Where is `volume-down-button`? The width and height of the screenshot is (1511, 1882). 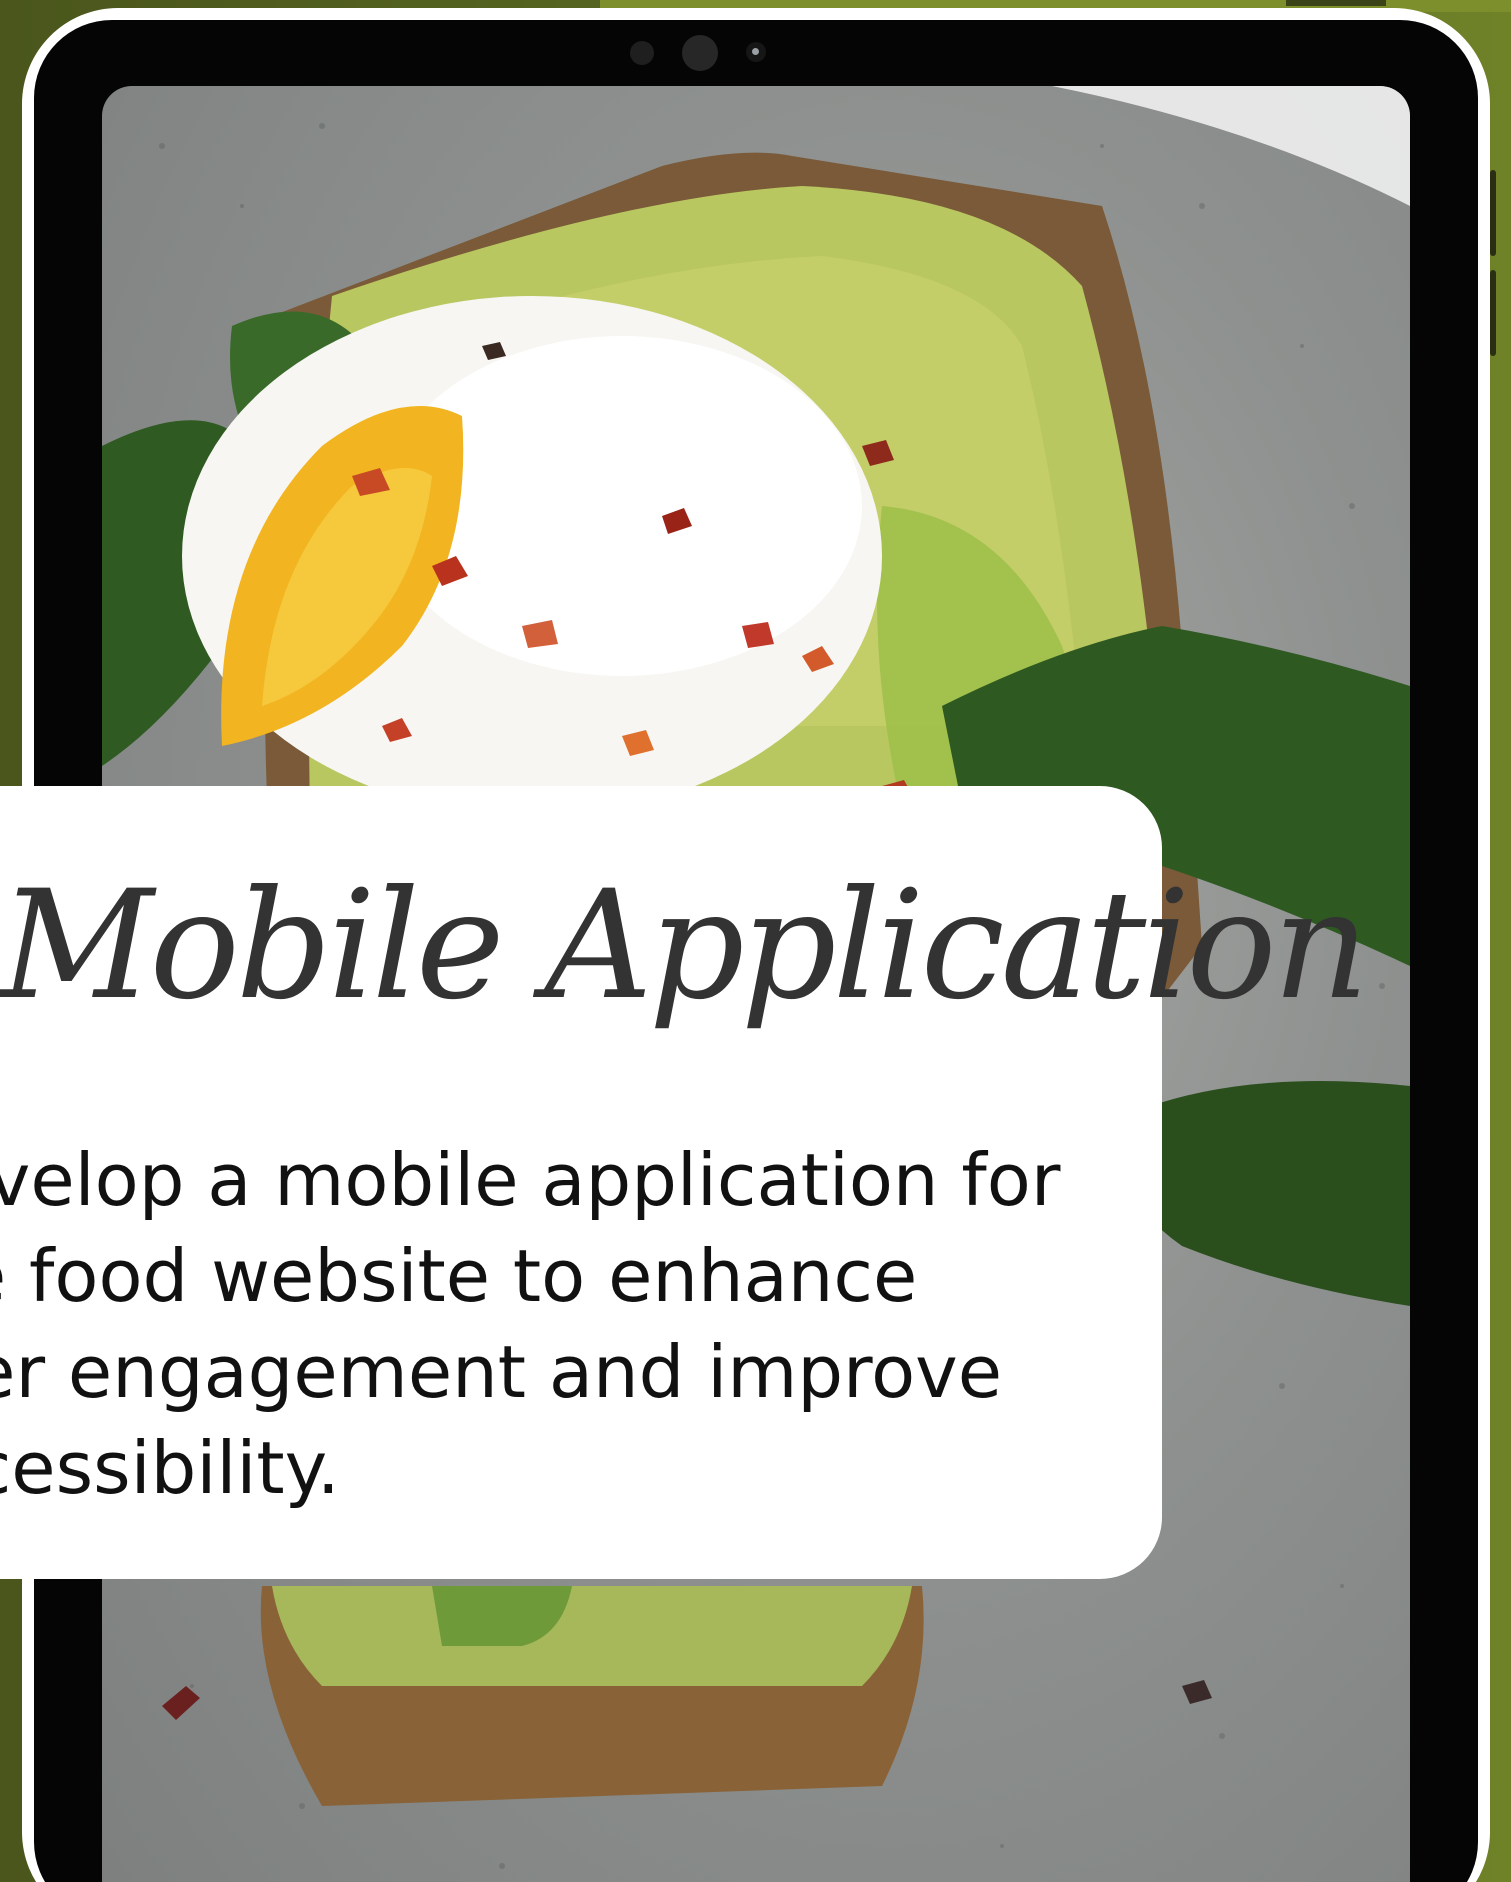
volume-down-button is located at coordinates (1493, 313).